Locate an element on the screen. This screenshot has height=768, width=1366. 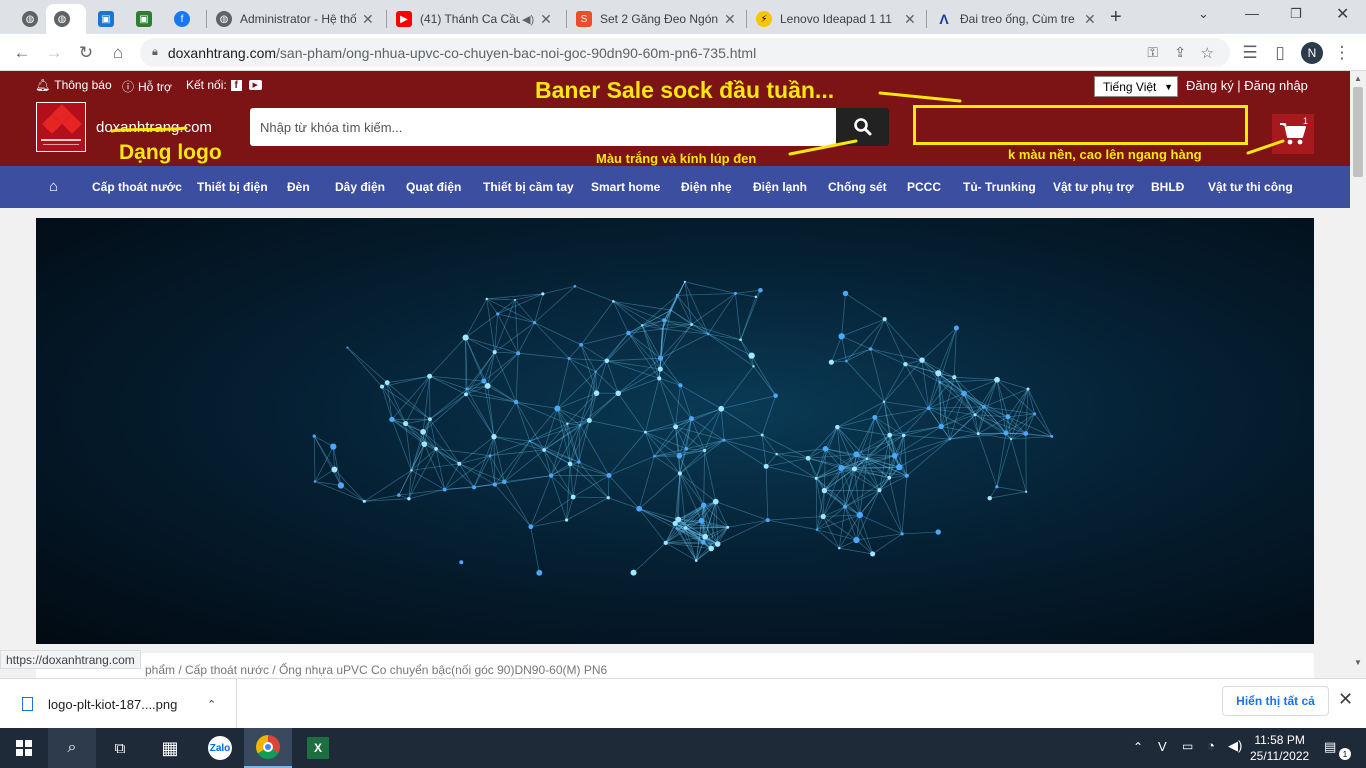
windows-start-icon is located at coordinates (24, 748).